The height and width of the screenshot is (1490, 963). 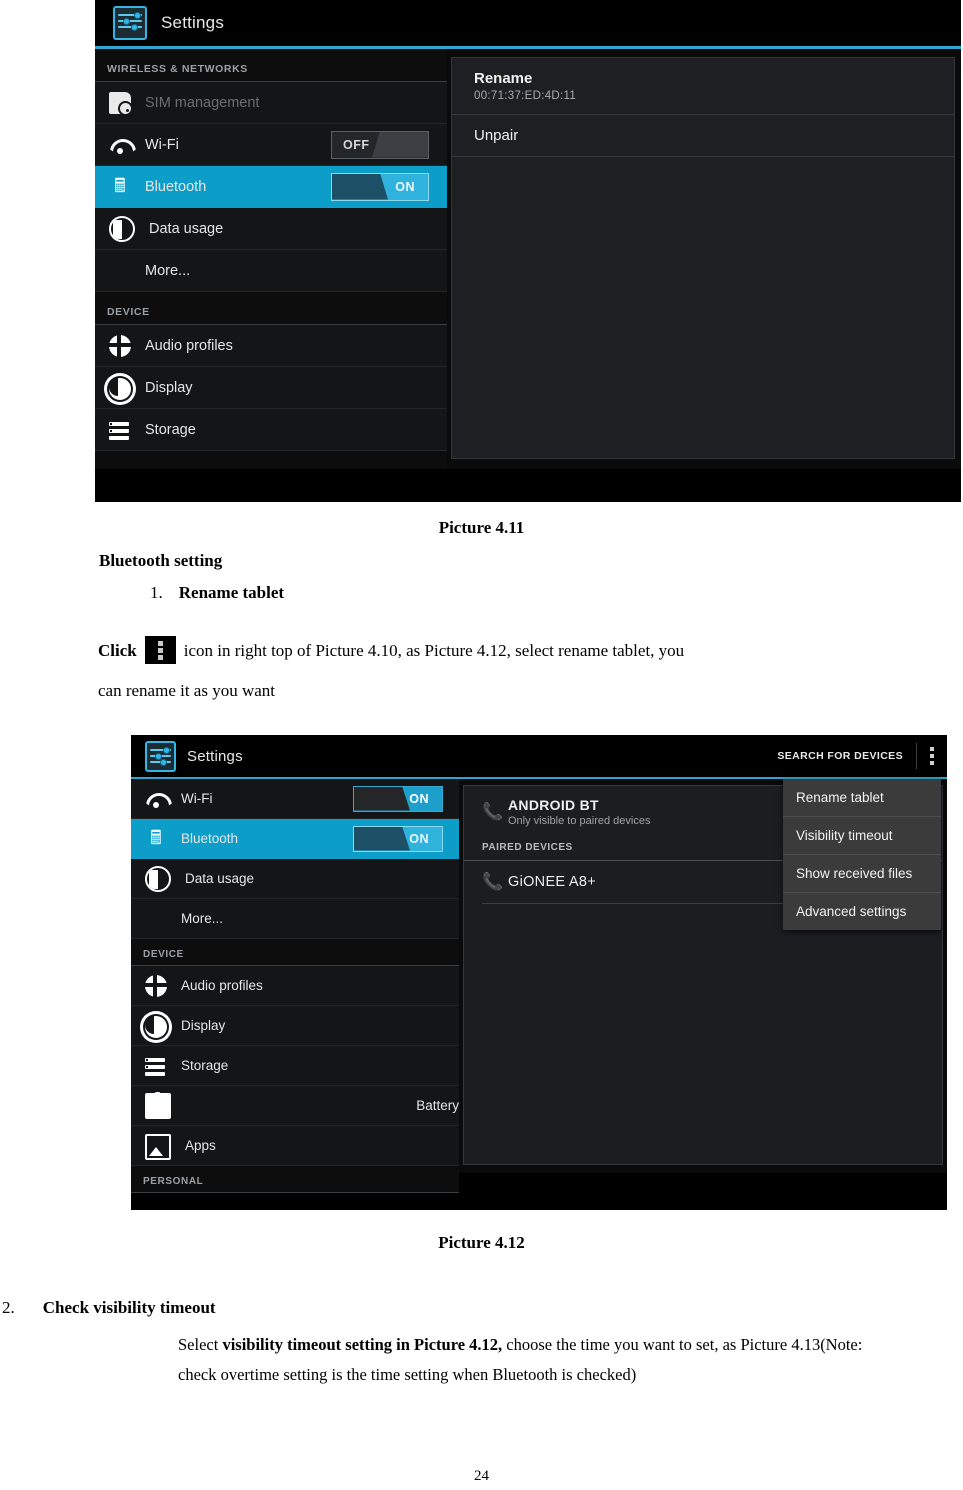 What do you see at coordinates (553, 805) in the screenshot?
I see `local-device-name: ANDROID BT` at bounding box center [553, 805].